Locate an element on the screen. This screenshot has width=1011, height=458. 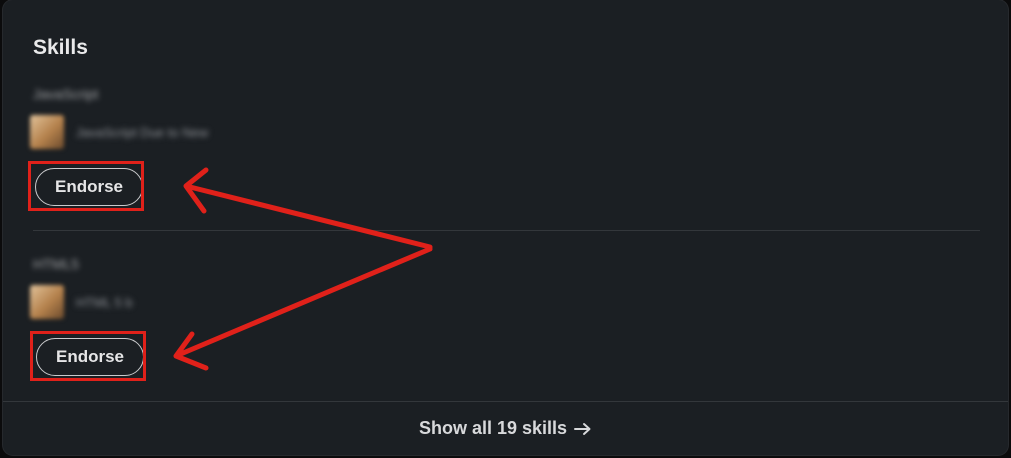
skill-name: JavaScript is located at coordinates (65, 94).